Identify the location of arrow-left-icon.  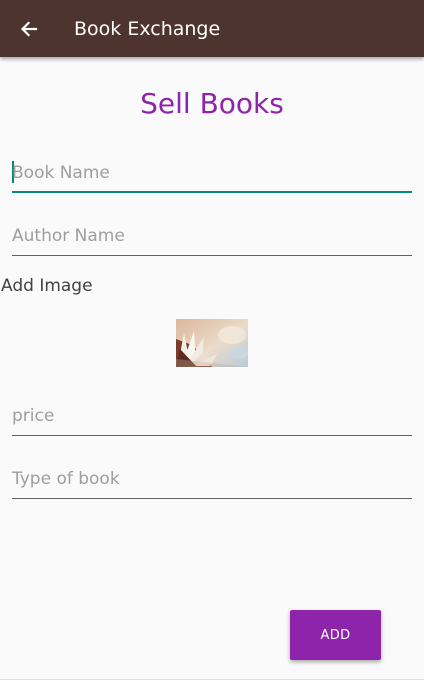
(29, 29).